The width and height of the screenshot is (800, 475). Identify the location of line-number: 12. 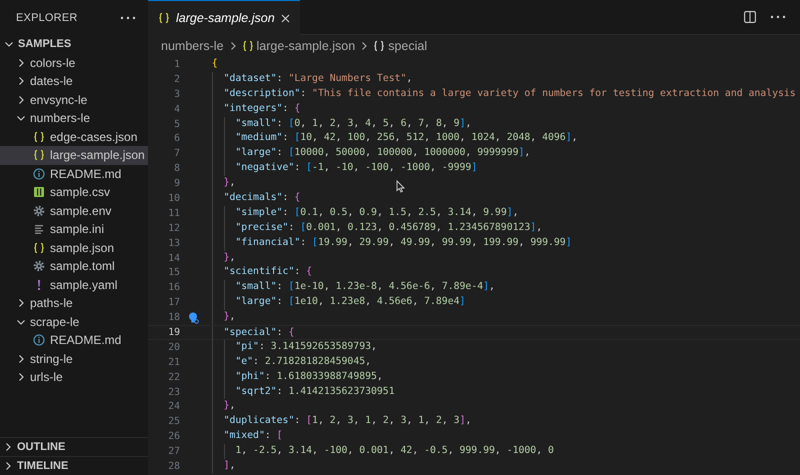
(174, 228).